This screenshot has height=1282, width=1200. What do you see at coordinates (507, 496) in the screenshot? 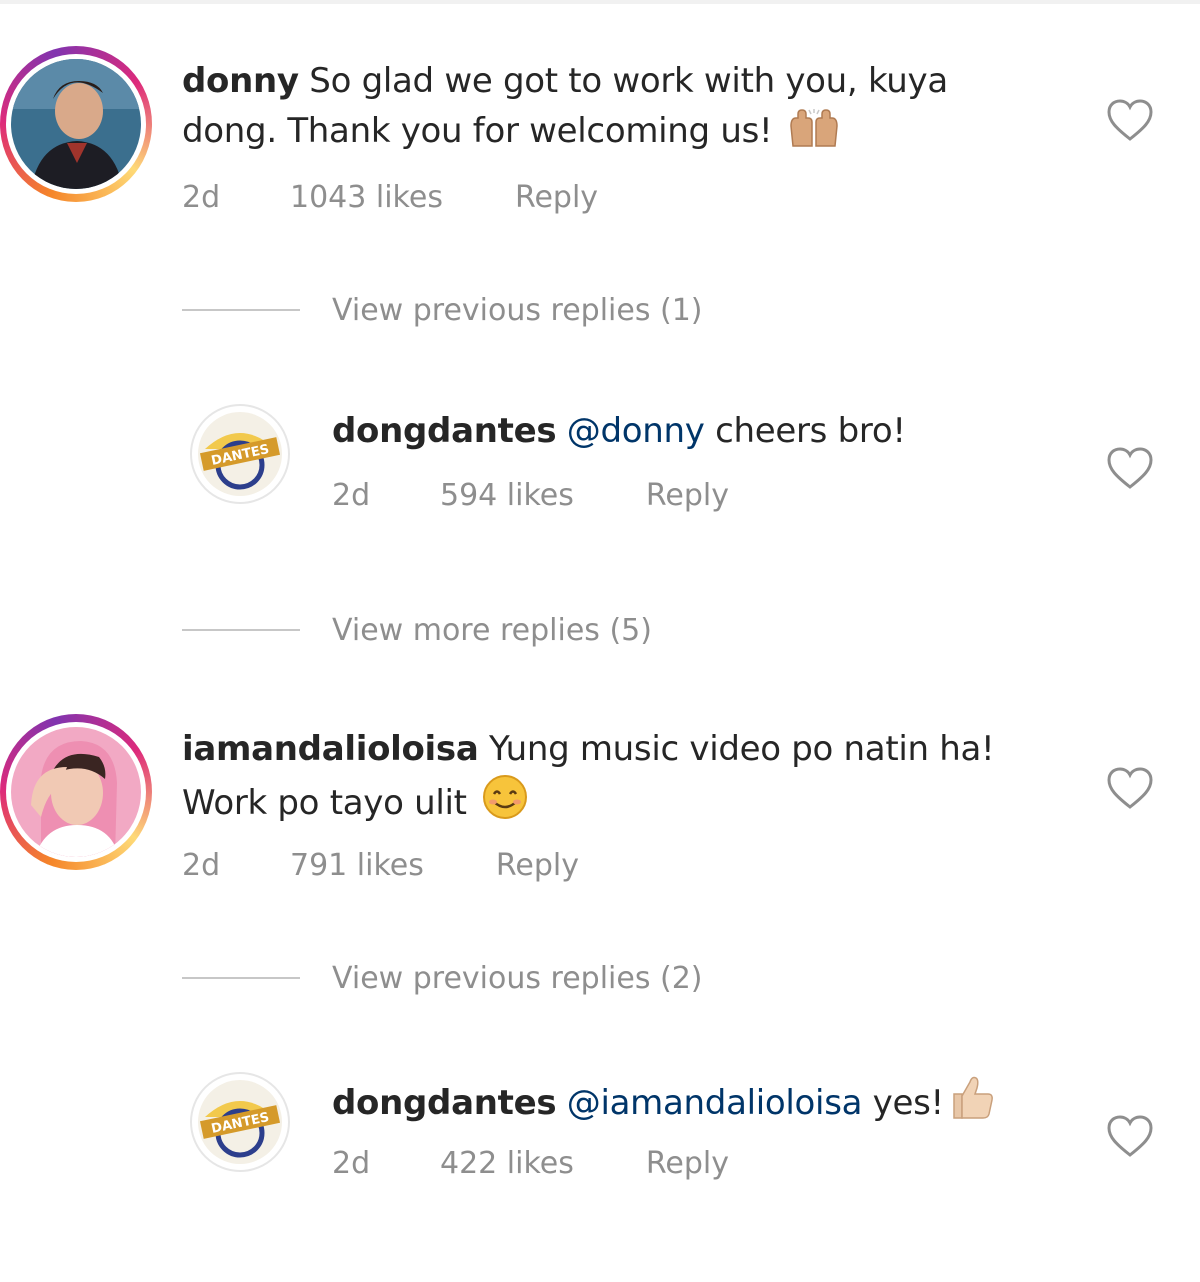
I see `reply-likes: 594 likes` at bounding box center [507, 496].